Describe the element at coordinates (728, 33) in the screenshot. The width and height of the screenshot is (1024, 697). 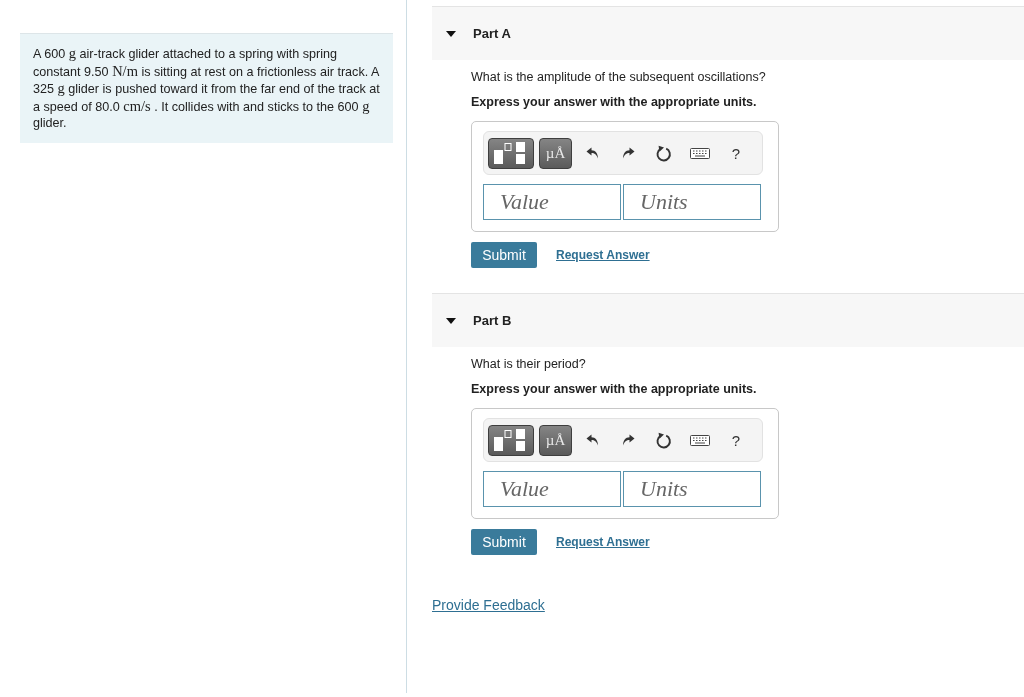
I see `part-header: Part A` at that location.